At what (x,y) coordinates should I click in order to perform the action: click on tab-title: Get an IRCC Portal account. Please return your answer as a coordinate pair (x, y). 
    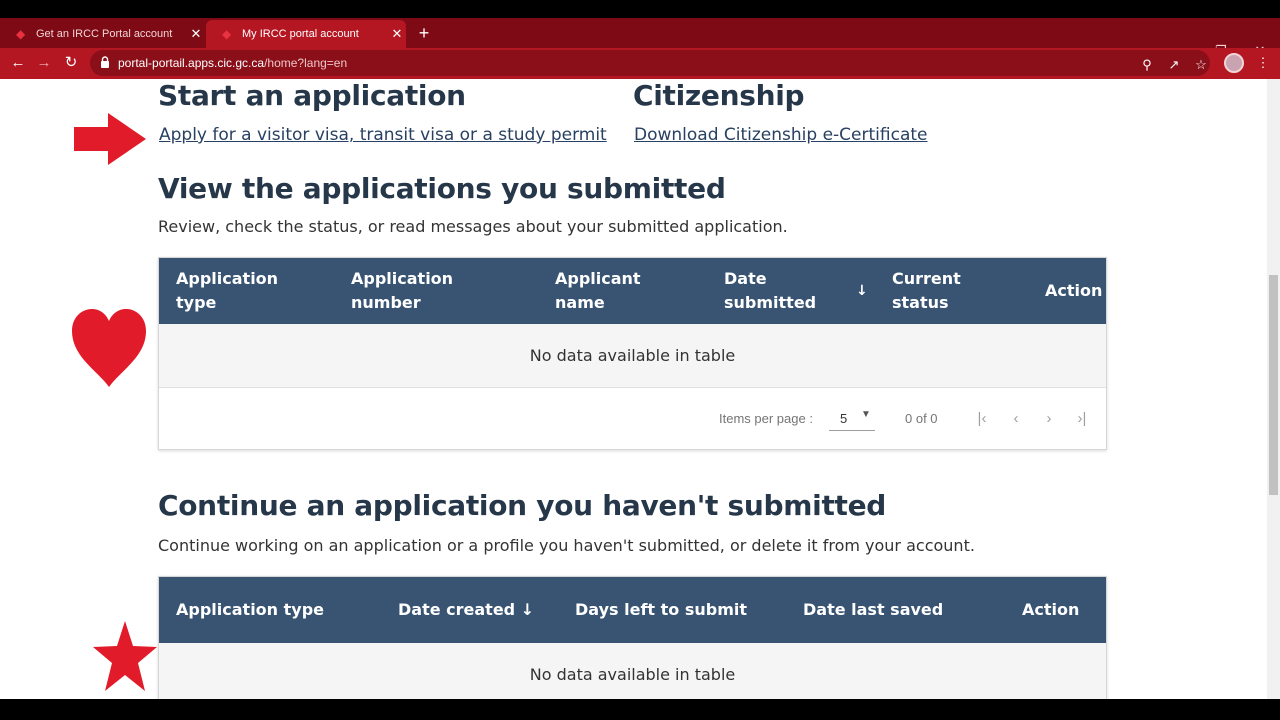
    Looking at the image, I should click on (104, 34).